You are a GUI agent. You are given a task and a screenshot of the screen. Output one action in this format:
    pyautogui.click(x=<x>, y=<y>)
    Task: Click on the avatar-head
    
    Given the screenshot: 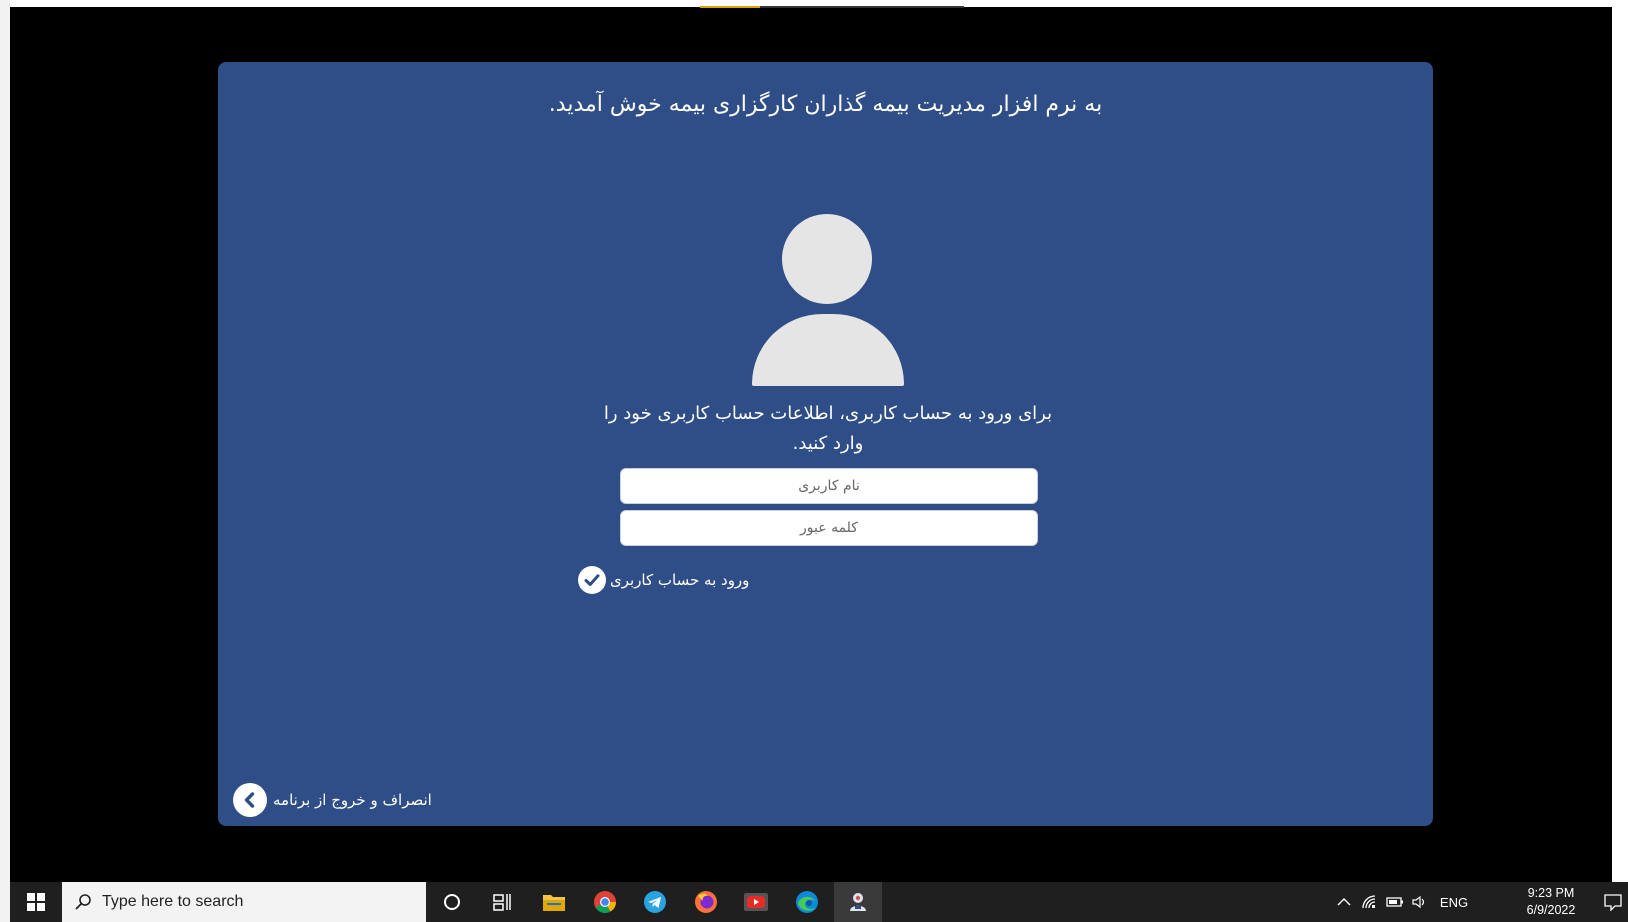 What is the action you would take?
    pyautogui.click(x=827, y=259)
    